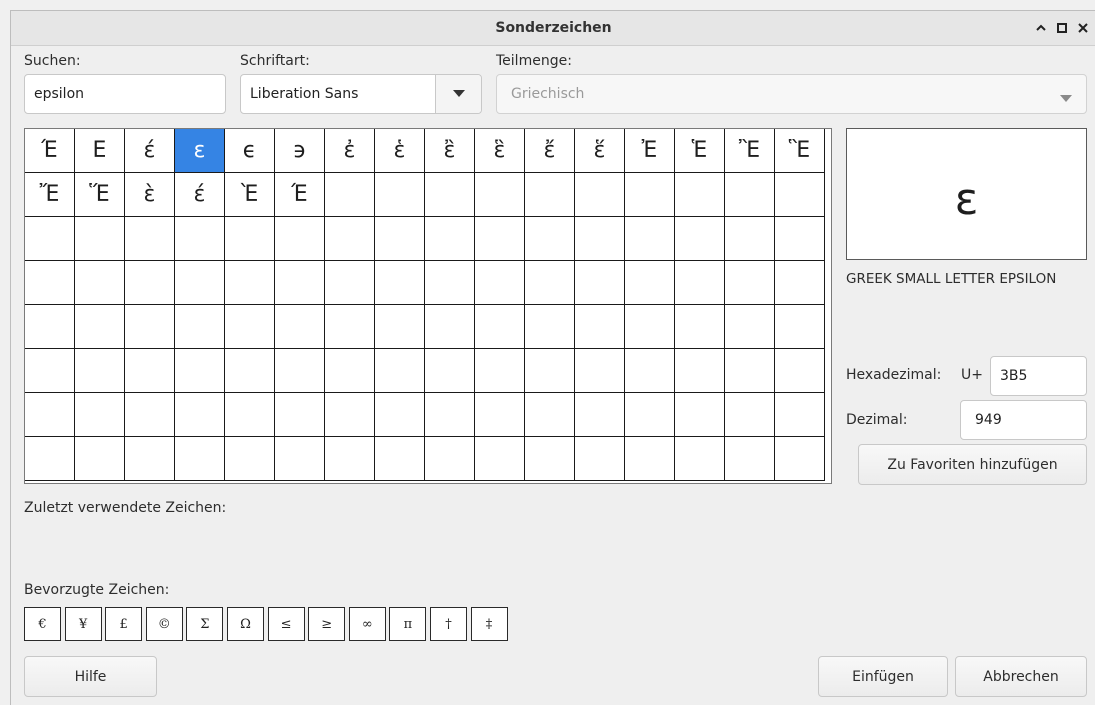 The height and width of the screenshot is (705, 1095). Describe the element at coordinates (489, 624) in the screenshot. I see `favorite-character: ‡` at that location.